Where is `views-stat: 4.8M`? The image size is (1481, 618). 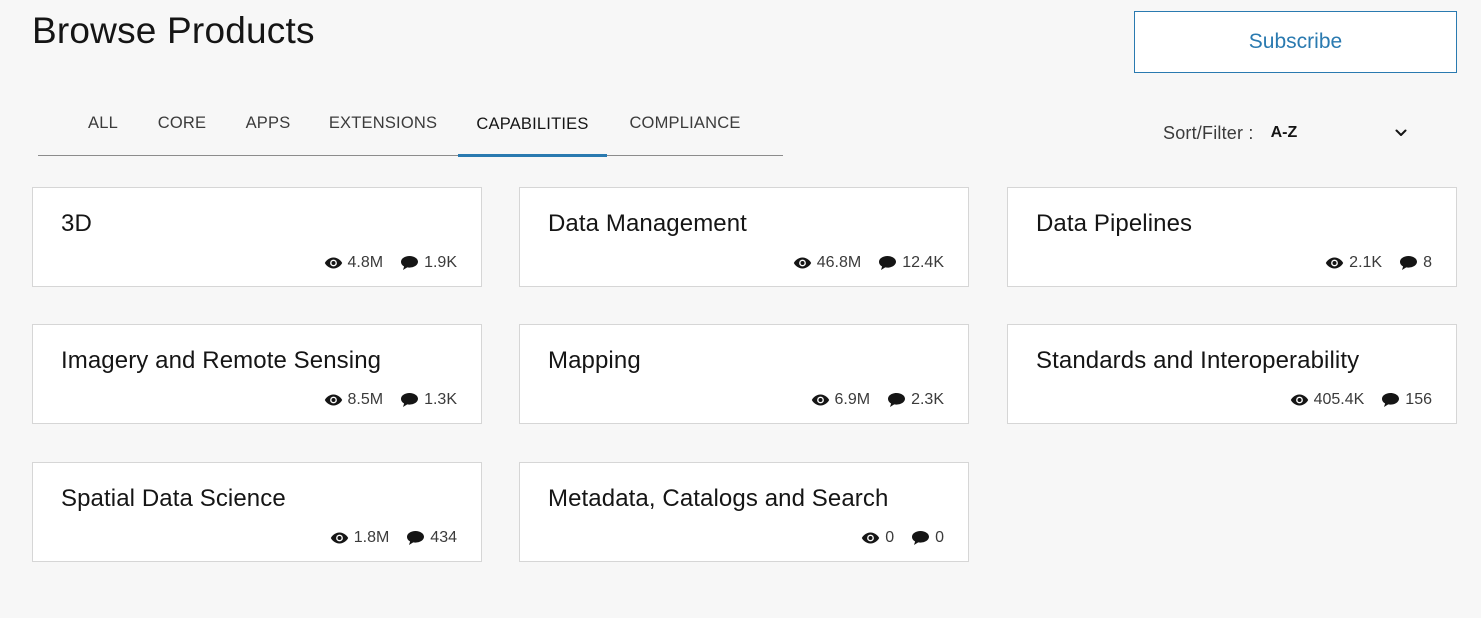
views-stat: 4.8M is located at coordinates (354, 263).